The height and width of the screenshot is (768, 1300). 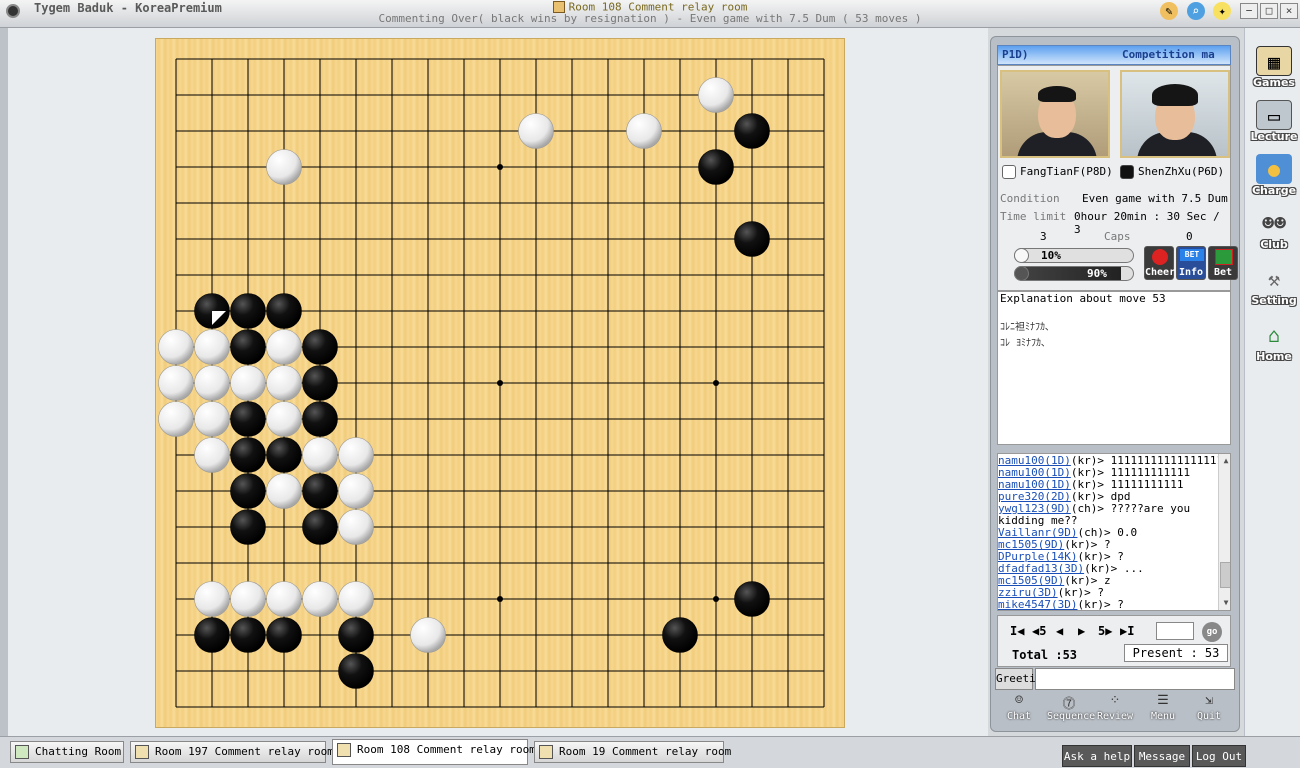 What do you see at coordinates (1269, 11) in the screenshot?
I see `maximize-button: □` at bounding box center [1269, 11].